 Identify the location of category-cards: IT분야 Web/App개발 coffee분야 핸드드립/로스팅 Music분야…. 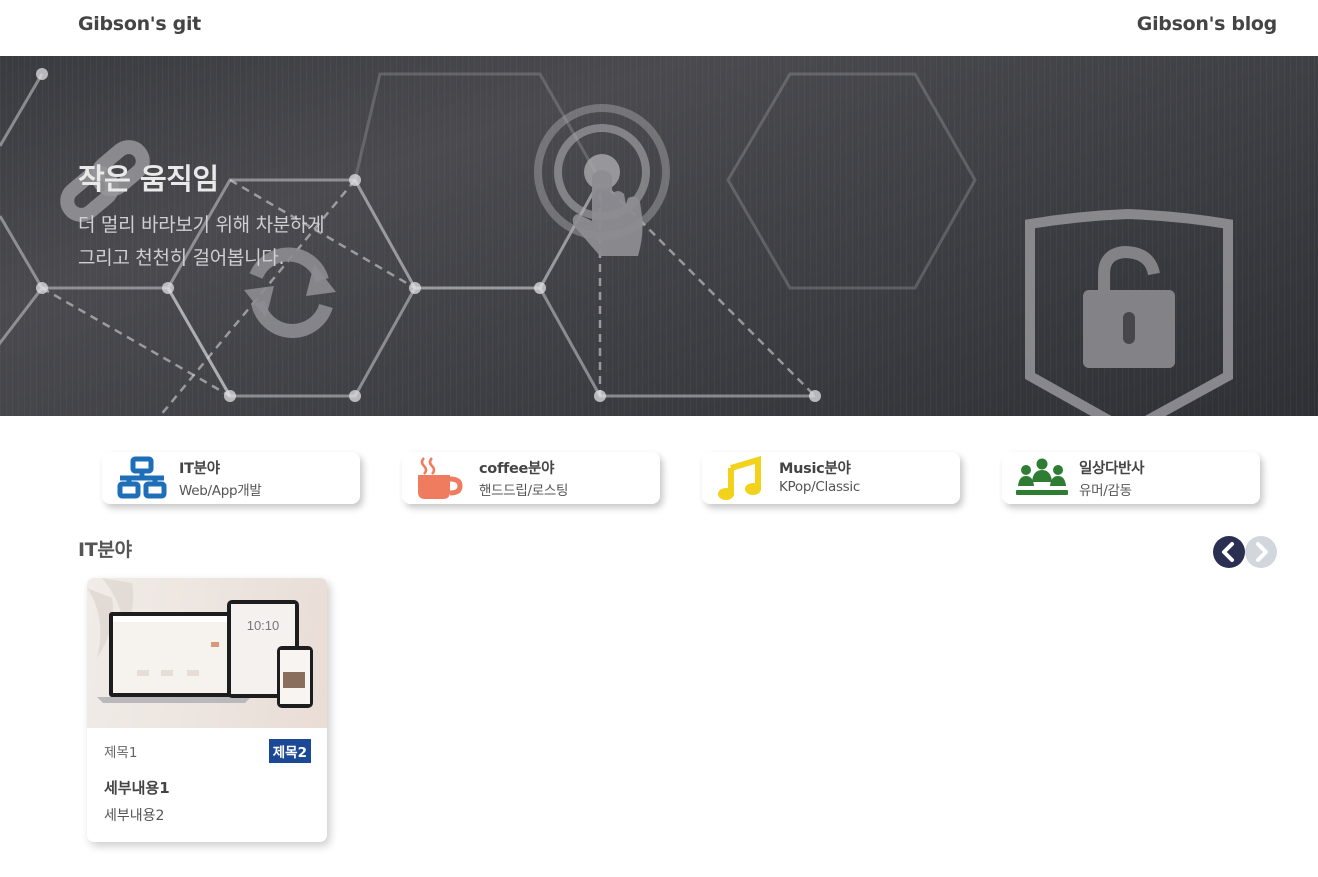
(682, 478).